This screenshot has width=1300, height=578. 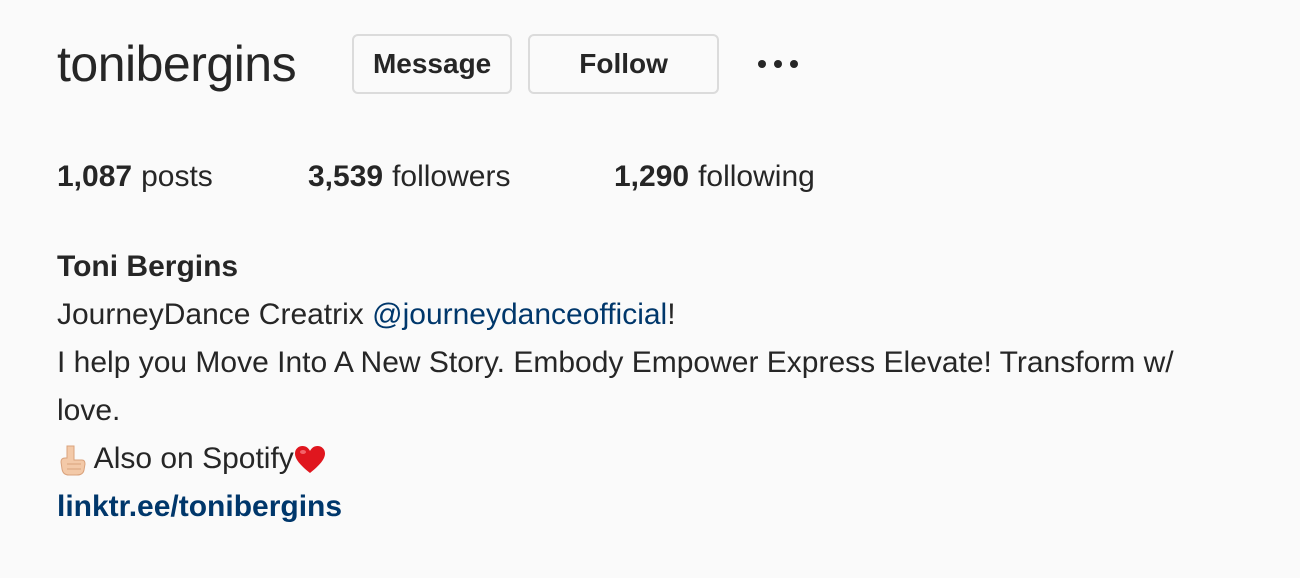 What do you see at coordinates (667, 459) in the screenshot?
I see `bio-line-4: Also on Spotify` at bounding box center [667, 459].